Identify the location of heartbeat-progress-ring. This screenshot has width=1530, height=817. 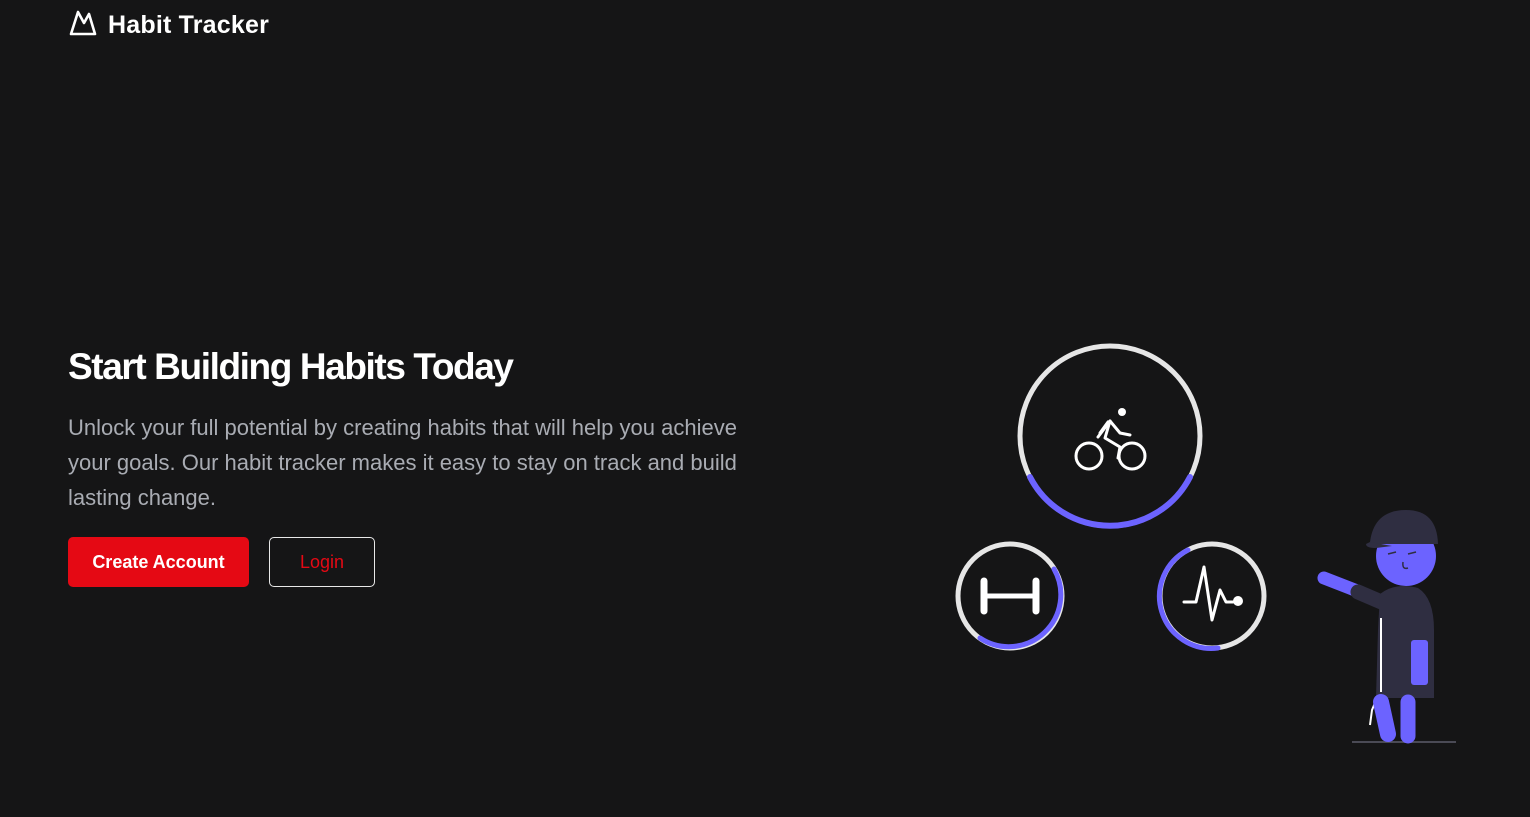
(1211, 596).